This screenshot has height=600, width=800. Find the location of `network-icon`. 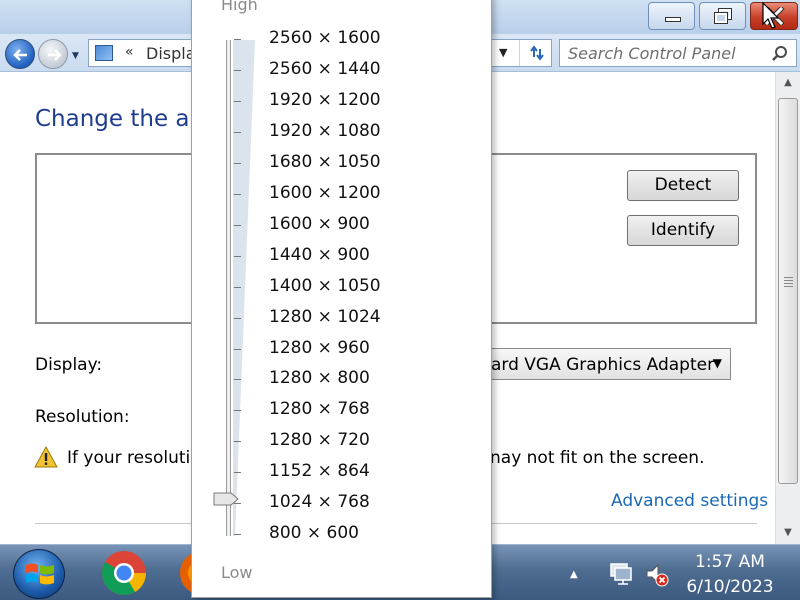

network-icon is located at coordinates (621, 574).